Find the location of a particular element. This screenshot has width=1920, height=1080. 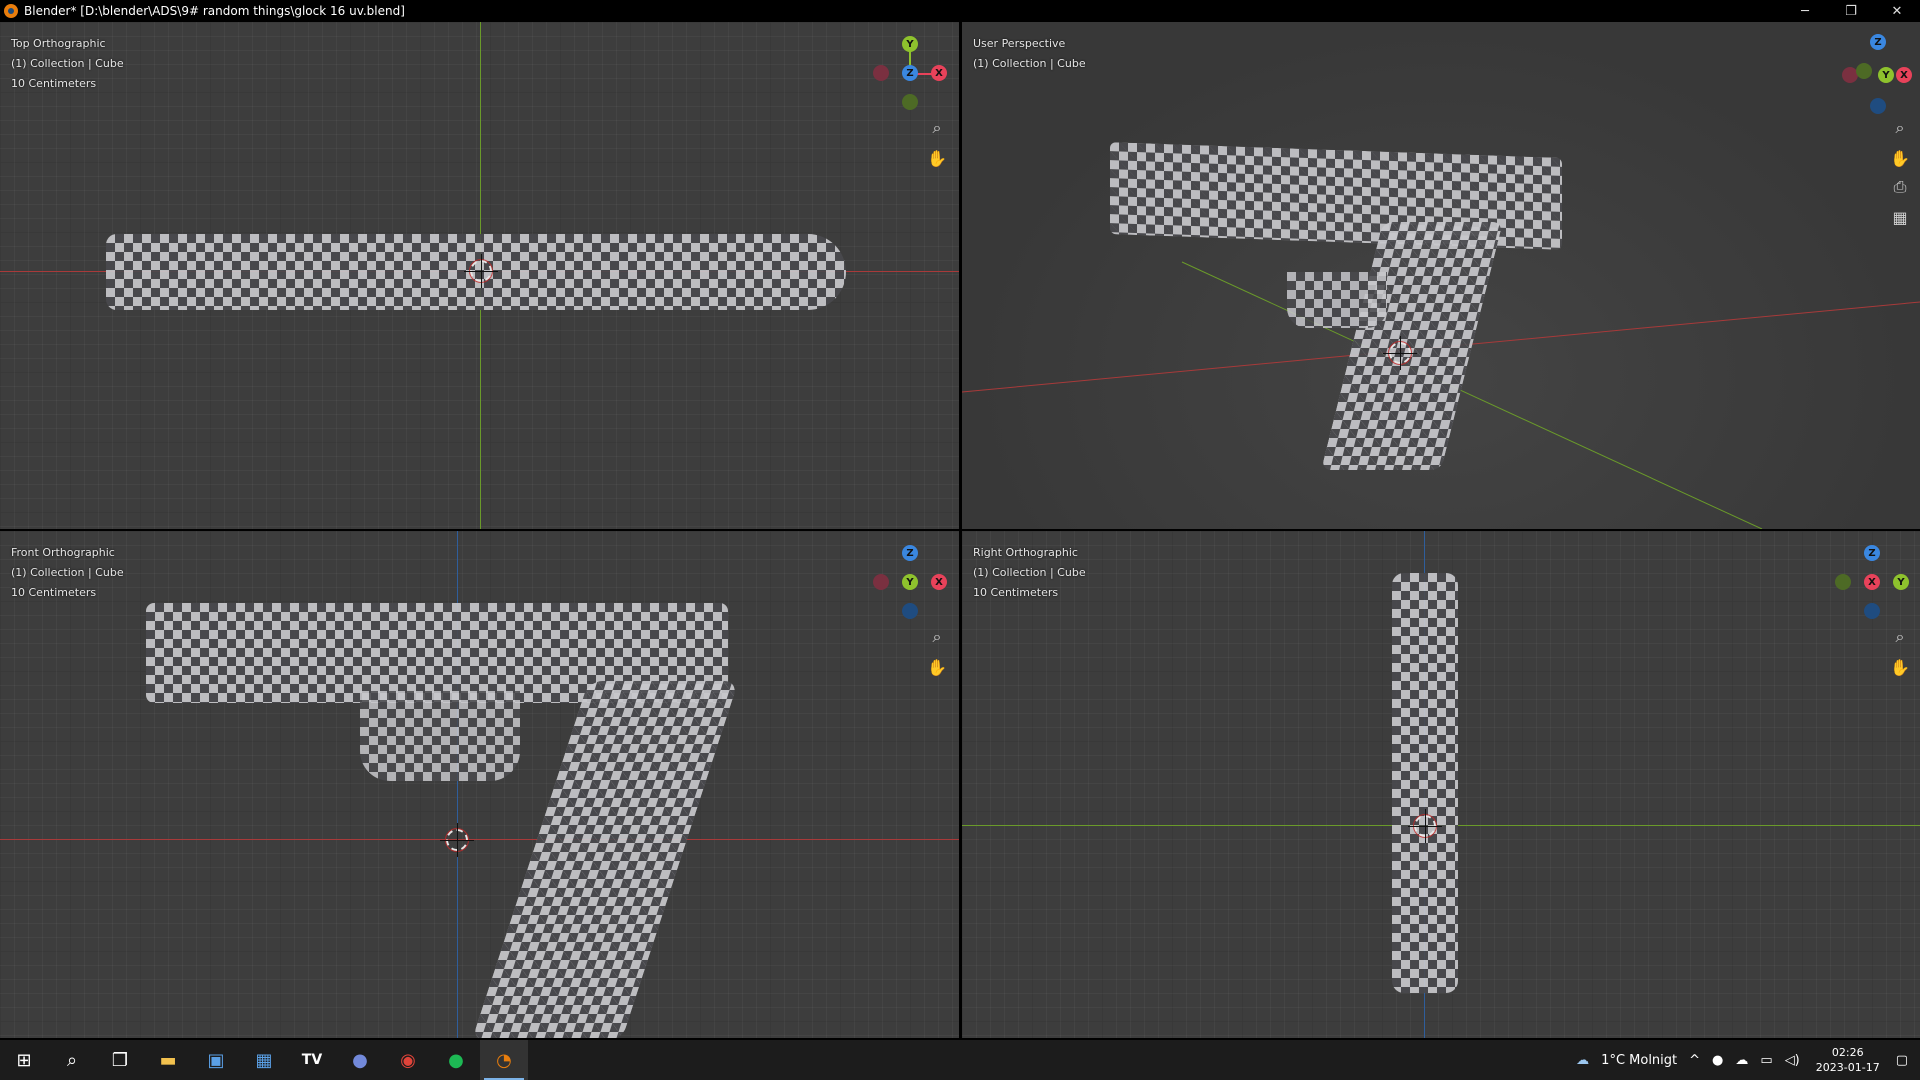

navigation-gizmo: X Z Y is located at coordinates (910, 581).